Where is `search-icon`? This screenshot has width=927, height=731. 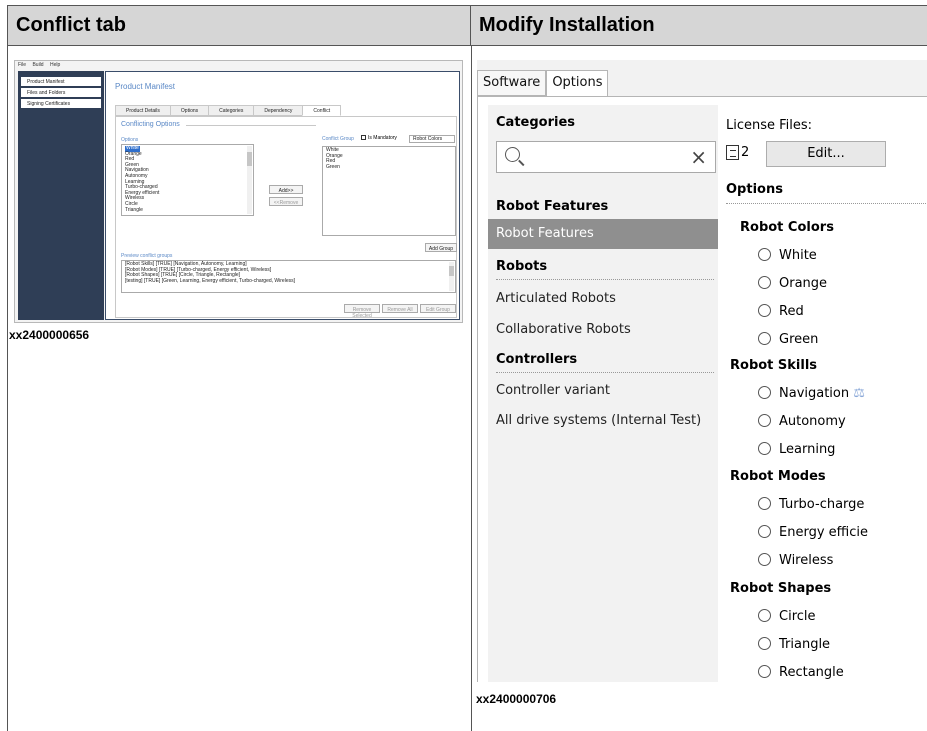
search-icon is located at coordinates (512, 154).